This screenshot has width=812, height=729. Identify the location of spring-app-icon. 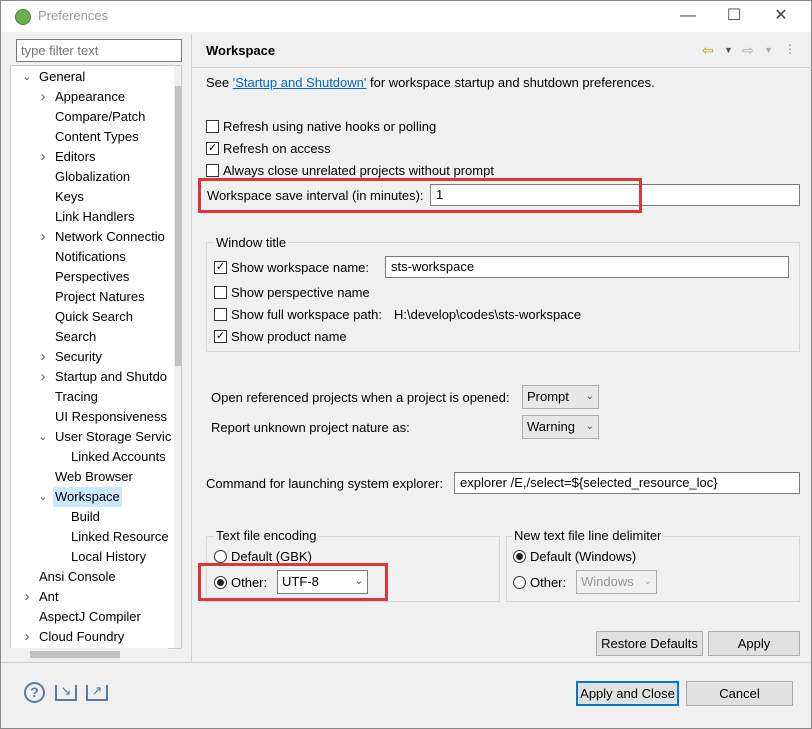
(23, 17).